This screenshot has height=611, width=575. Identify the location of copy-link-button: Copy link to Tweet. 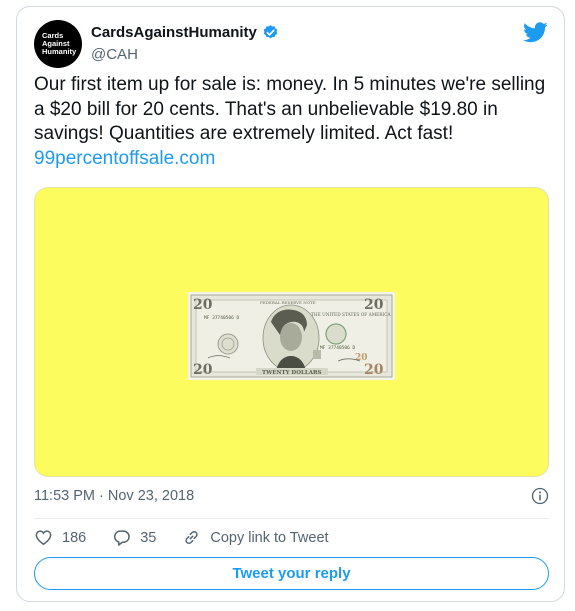
(255, 537).